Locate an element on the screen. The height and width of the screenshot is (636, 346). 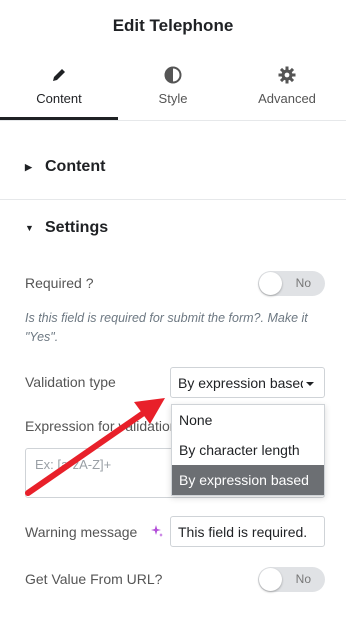
get-value-from-url-toggle-text: No is located at coordinates (303, 579).